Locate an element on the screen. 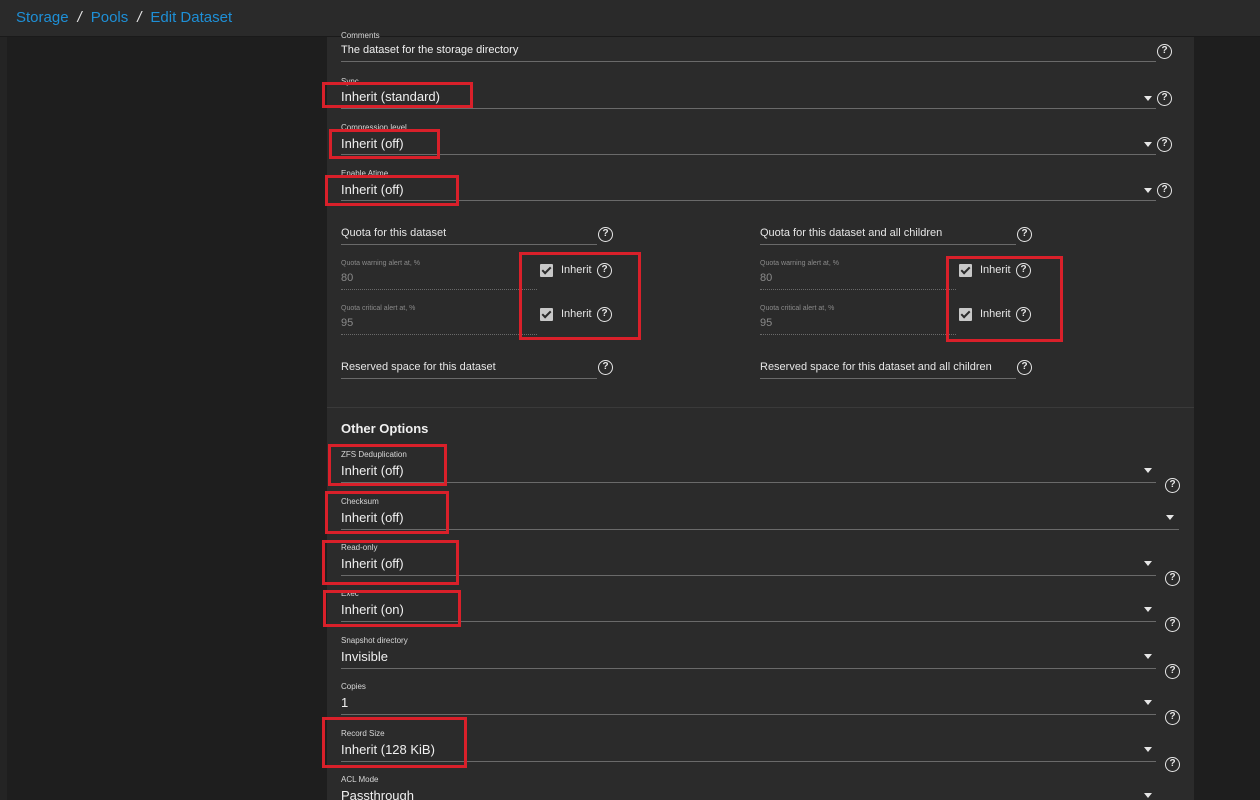 The width and height of the screenshot is (1260, 800). reserved-dataset-title: Reserved space for this dataset is located at coordinates (418, 367).